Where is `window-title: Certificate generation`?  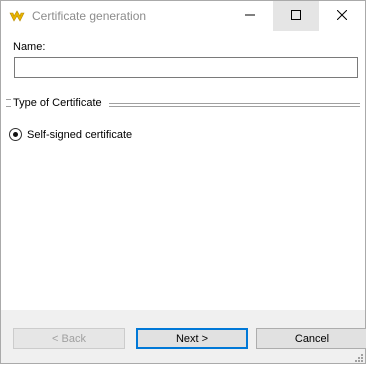 window-title: Certificate generation is located at coordinates (89, 16).